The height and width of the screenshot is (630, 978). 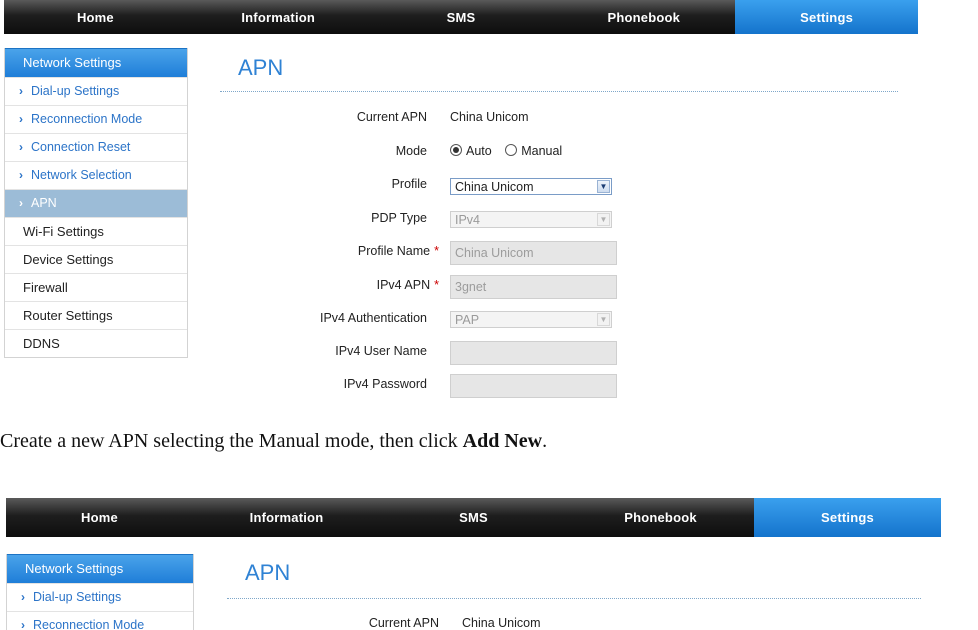 I want to click on ipv4-user-input, so click(x=533, y=353).